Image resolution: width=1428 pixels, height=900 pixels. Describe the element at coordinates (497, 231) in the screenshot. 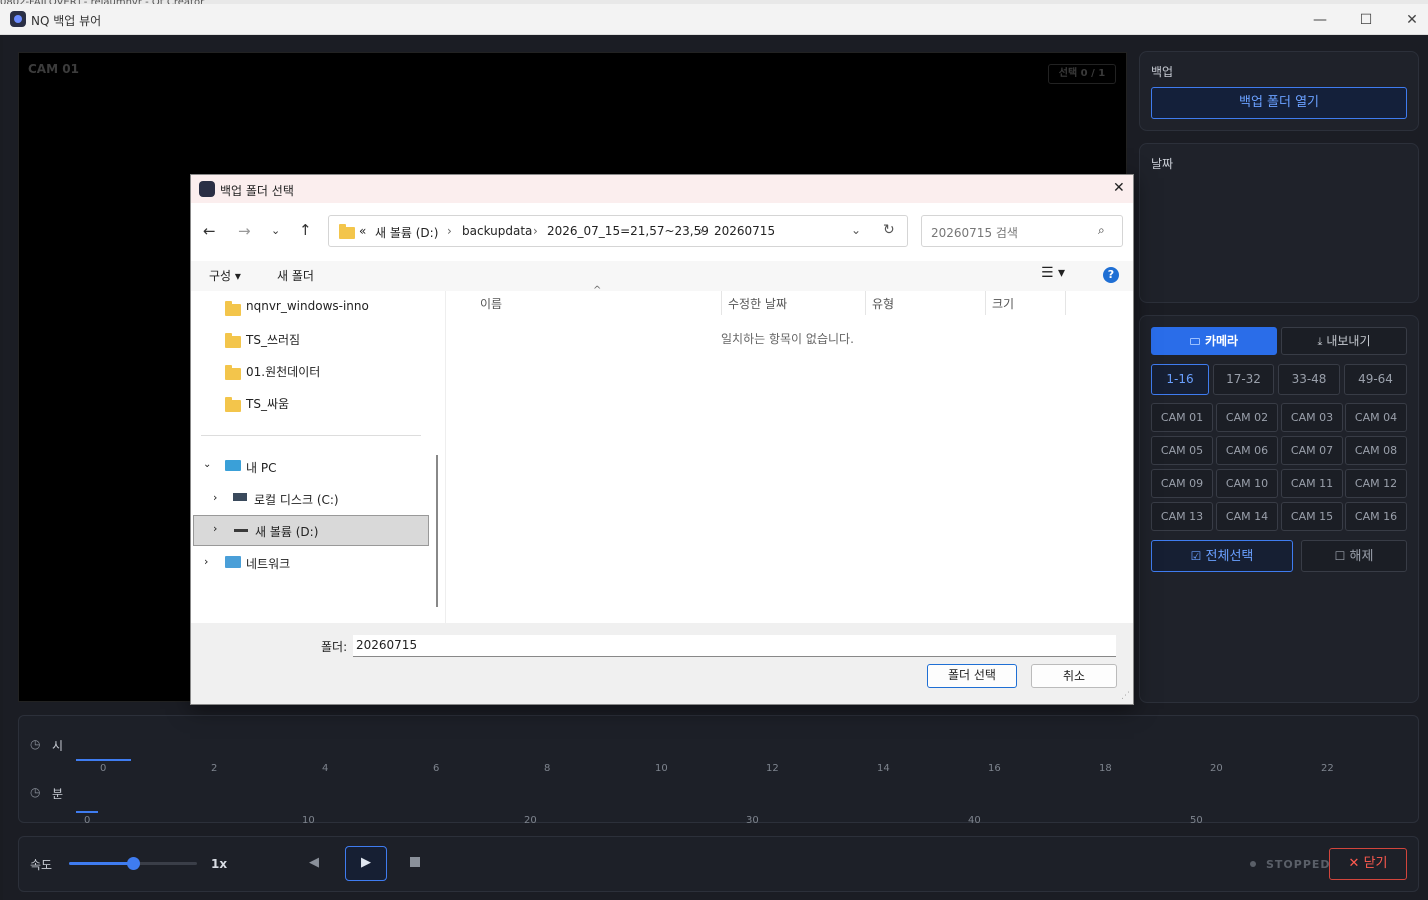

I see `breadcrumb-item: backupdata` at that location.